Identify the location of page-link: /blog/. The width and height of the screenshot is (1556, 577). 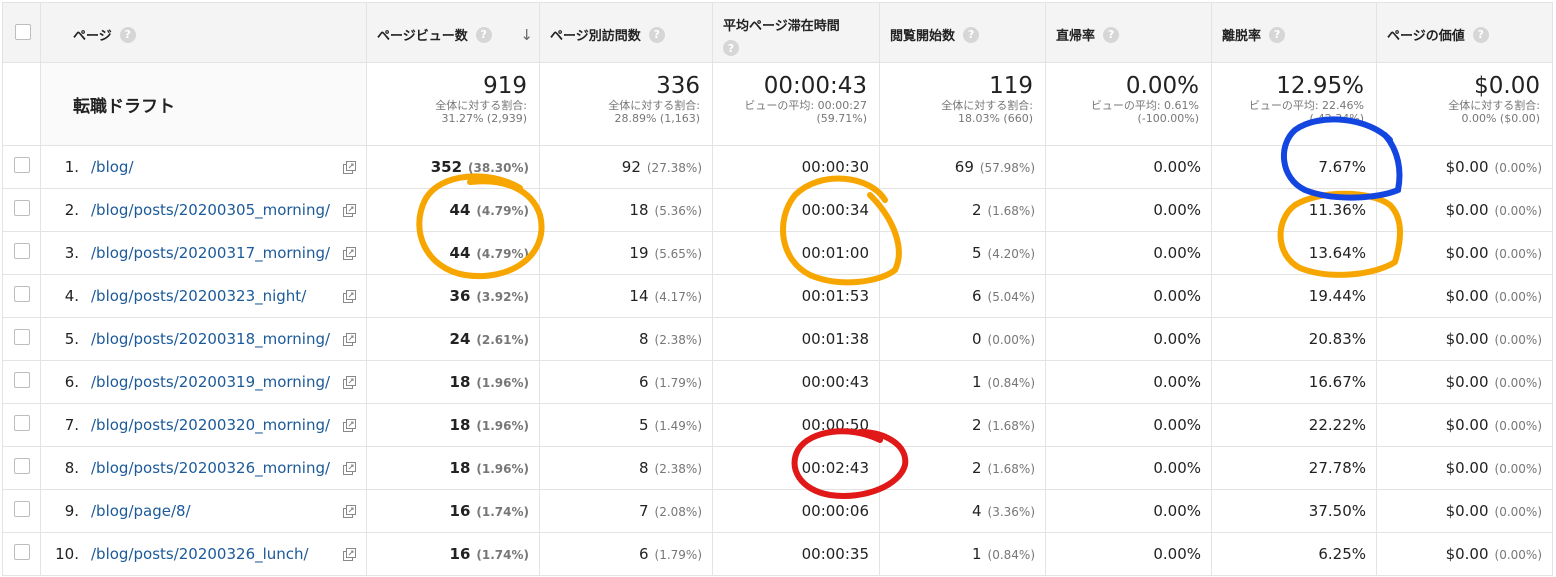
(112, 167).